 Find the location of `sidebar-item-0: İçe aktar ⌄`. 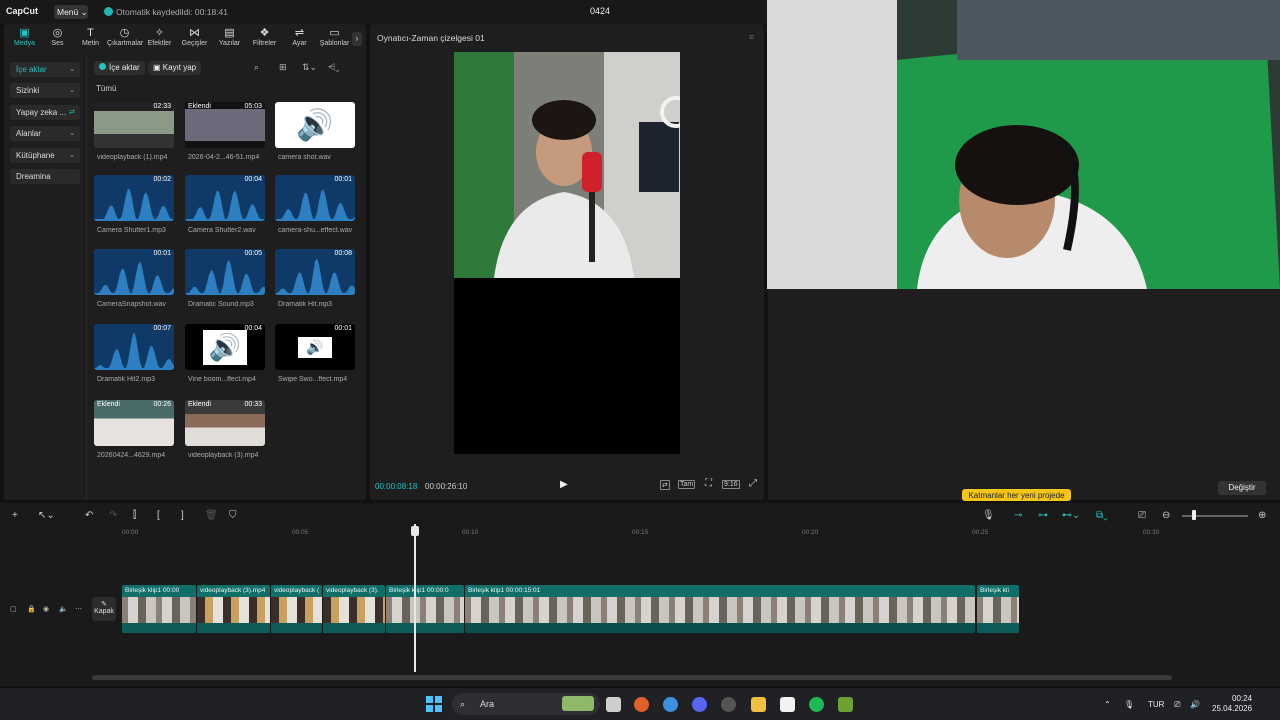

sidebar-item-0: İçe aktar ⌄ is located at coordinates (45, 69).